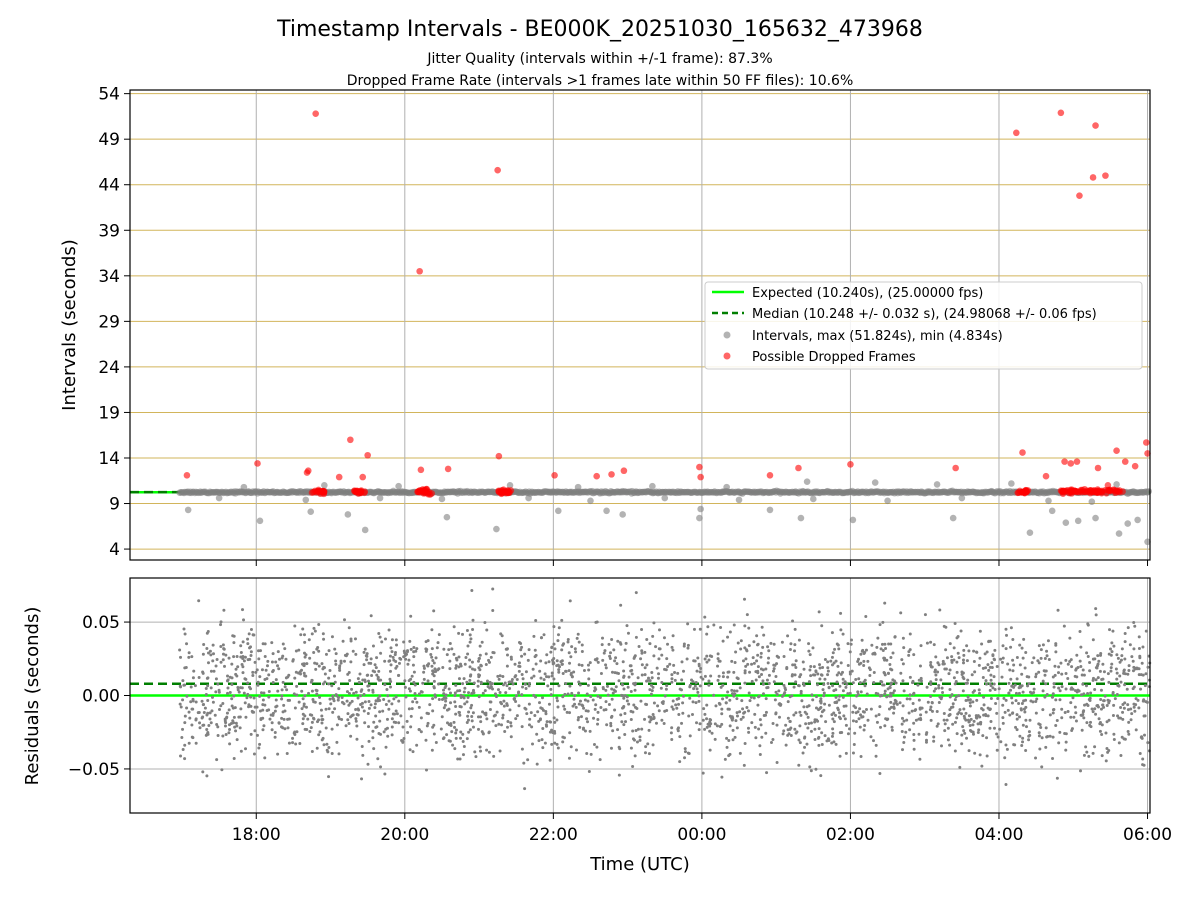 This screenshot has height=900, width=1200. I want to click on legend-dropped-label: Possible Dropped Frames, so click(834, 357).